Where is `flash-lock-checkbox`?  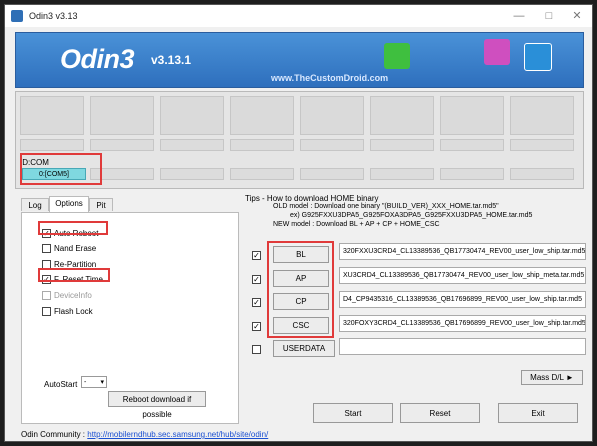 flash-lock-checkbox is located at coordinates (46, 311).